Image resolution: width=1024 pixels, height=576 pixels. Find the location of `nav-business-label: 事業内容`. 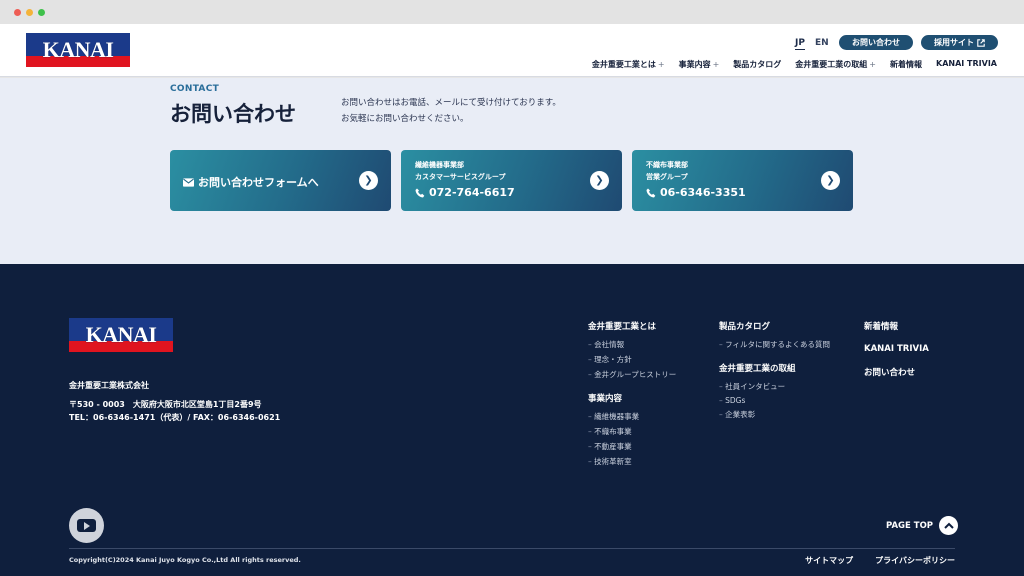

nav-business-label: 事業内容 is located at coordinates (694, 64).